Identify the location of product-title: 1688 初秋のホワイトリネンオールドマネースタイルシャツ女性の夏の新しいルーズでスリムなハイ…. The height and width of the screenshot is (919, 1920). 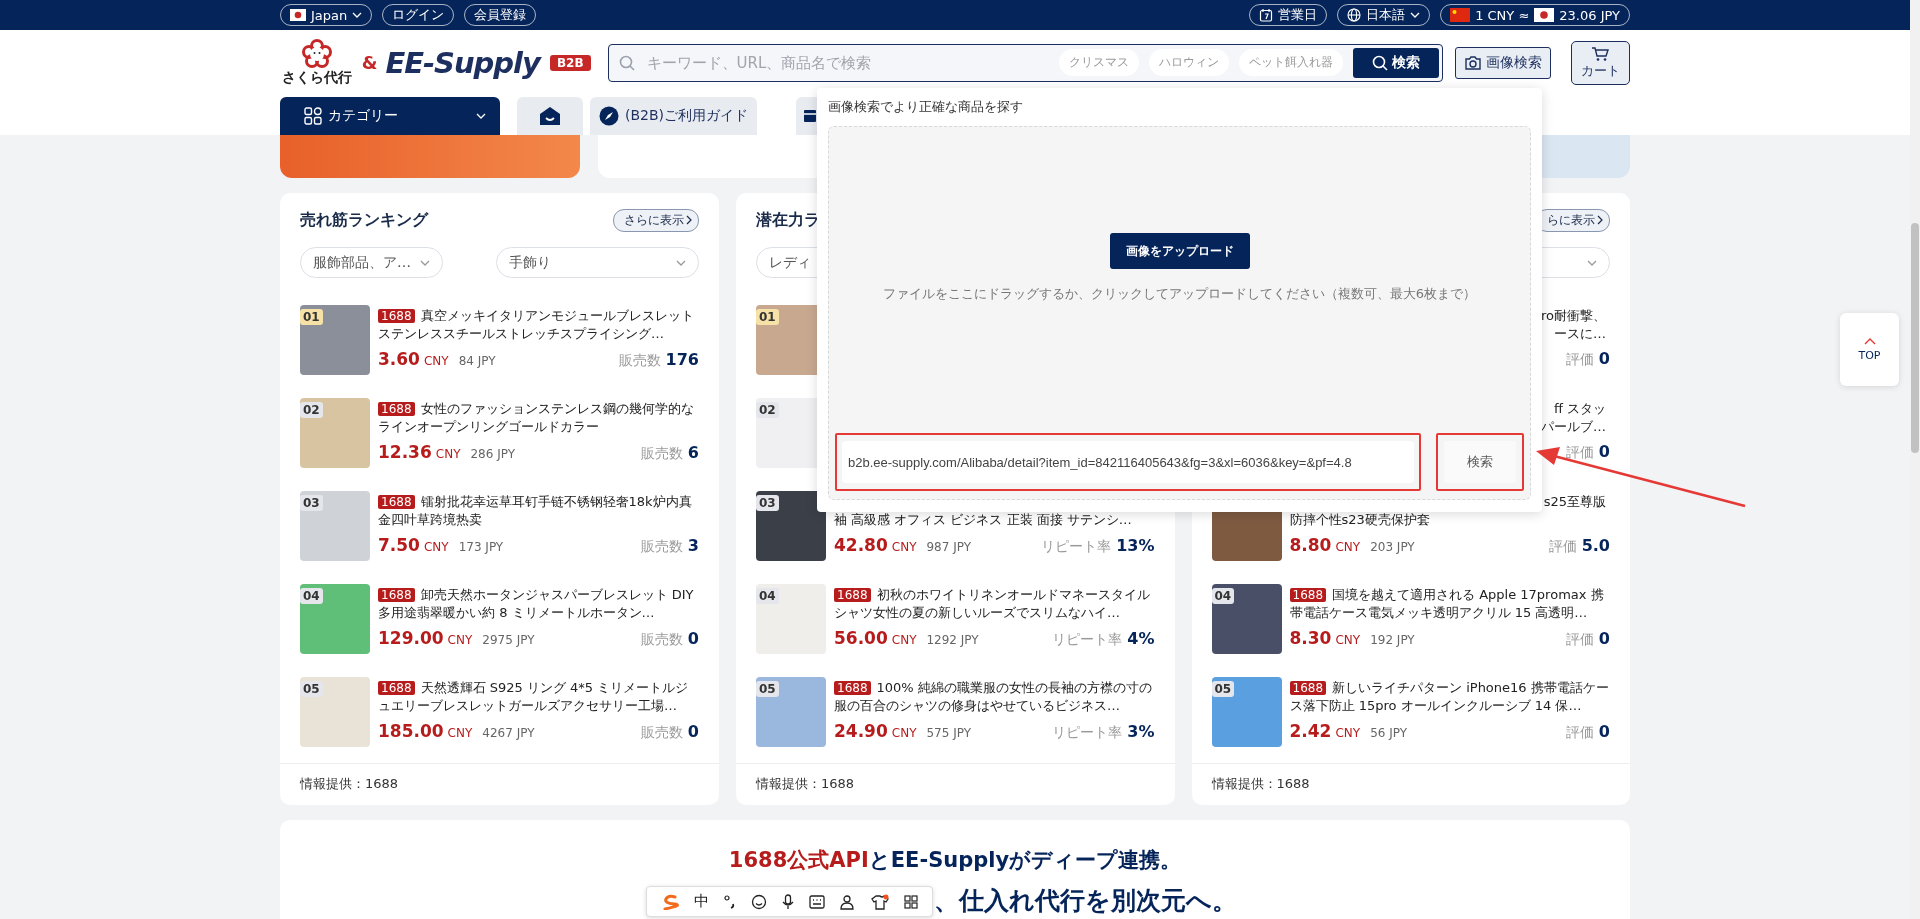
(994, 604).